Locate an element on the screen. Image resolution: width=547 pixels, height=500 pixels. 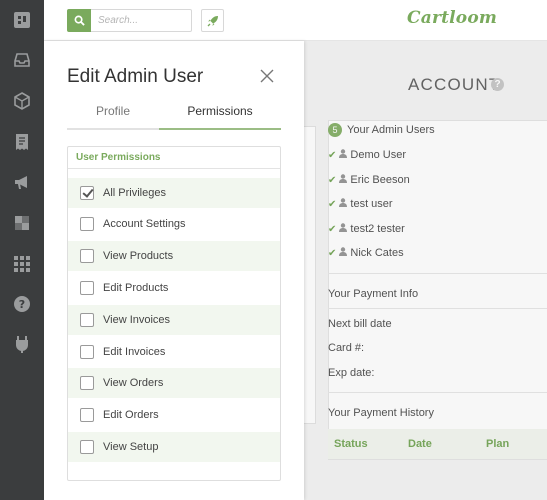
modal-title: Edit Admin User is located at coordinates (135, 76).